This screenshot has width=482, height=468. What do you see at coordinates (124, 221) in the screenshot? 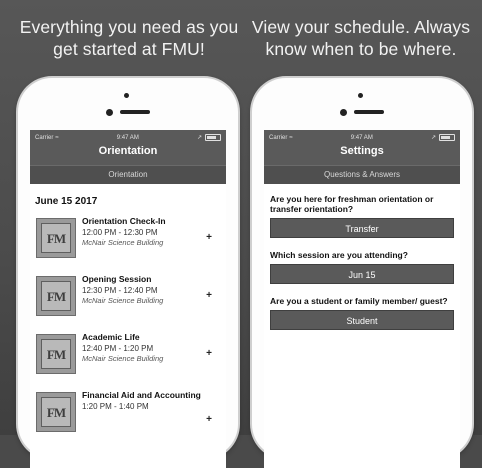
I see `event-title: Orientation Check-In` at bounding box center [124, 221].